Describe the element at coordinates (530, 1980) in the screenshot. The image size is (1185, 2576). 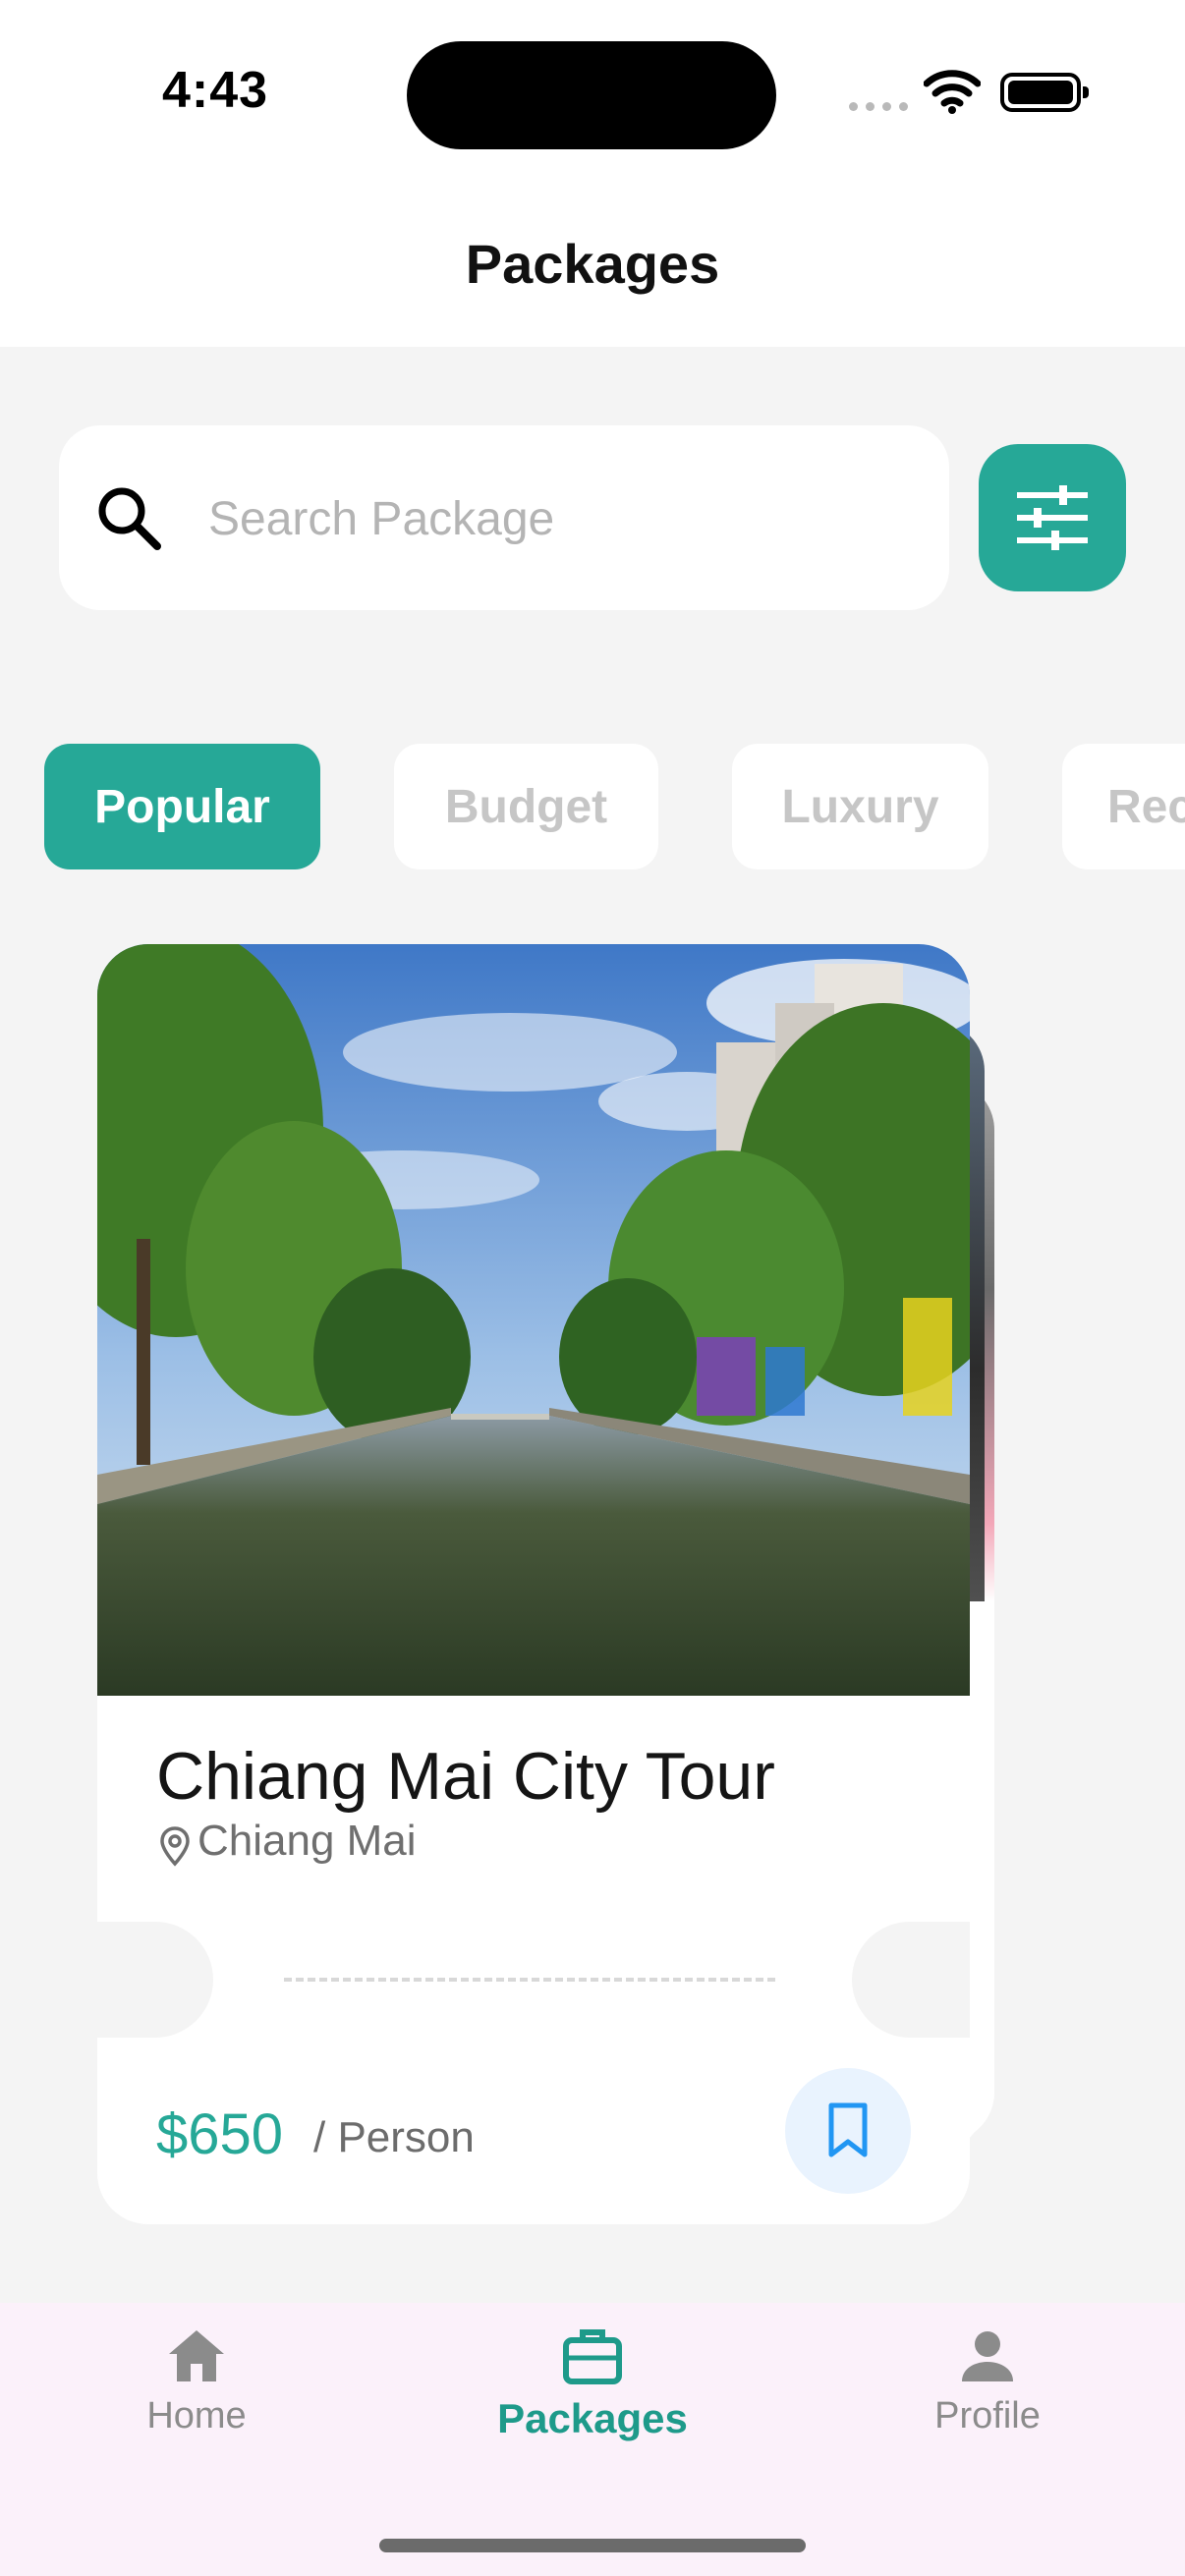
I see `ticket-divider` at that location.